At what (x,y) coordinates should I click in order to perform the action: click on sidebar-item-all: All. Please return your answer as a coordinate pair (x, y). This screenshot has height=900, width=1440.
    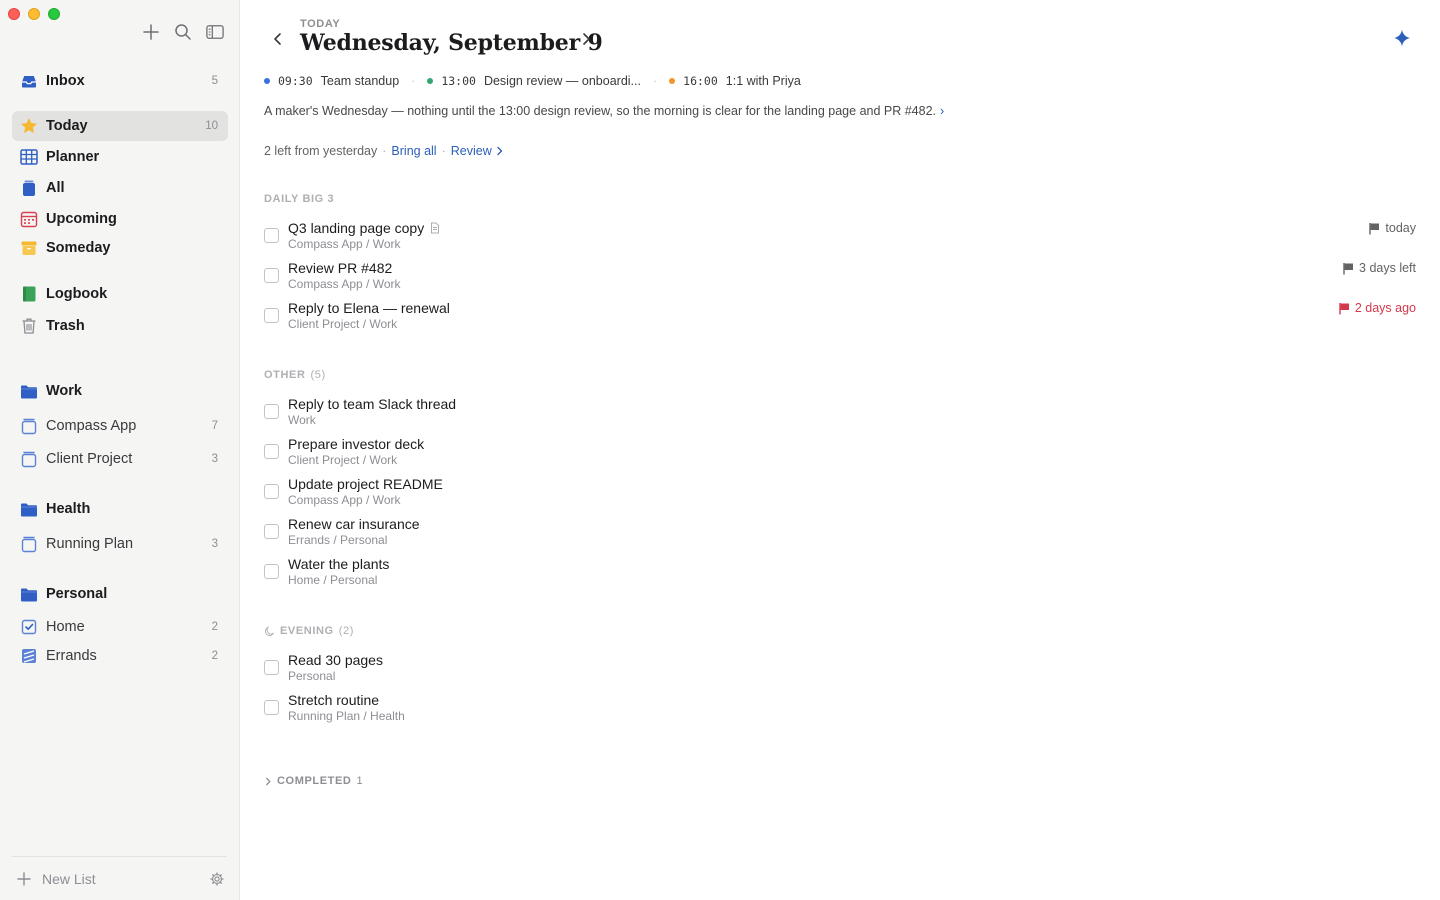
    Looking at the image, I should click on (120, 188).